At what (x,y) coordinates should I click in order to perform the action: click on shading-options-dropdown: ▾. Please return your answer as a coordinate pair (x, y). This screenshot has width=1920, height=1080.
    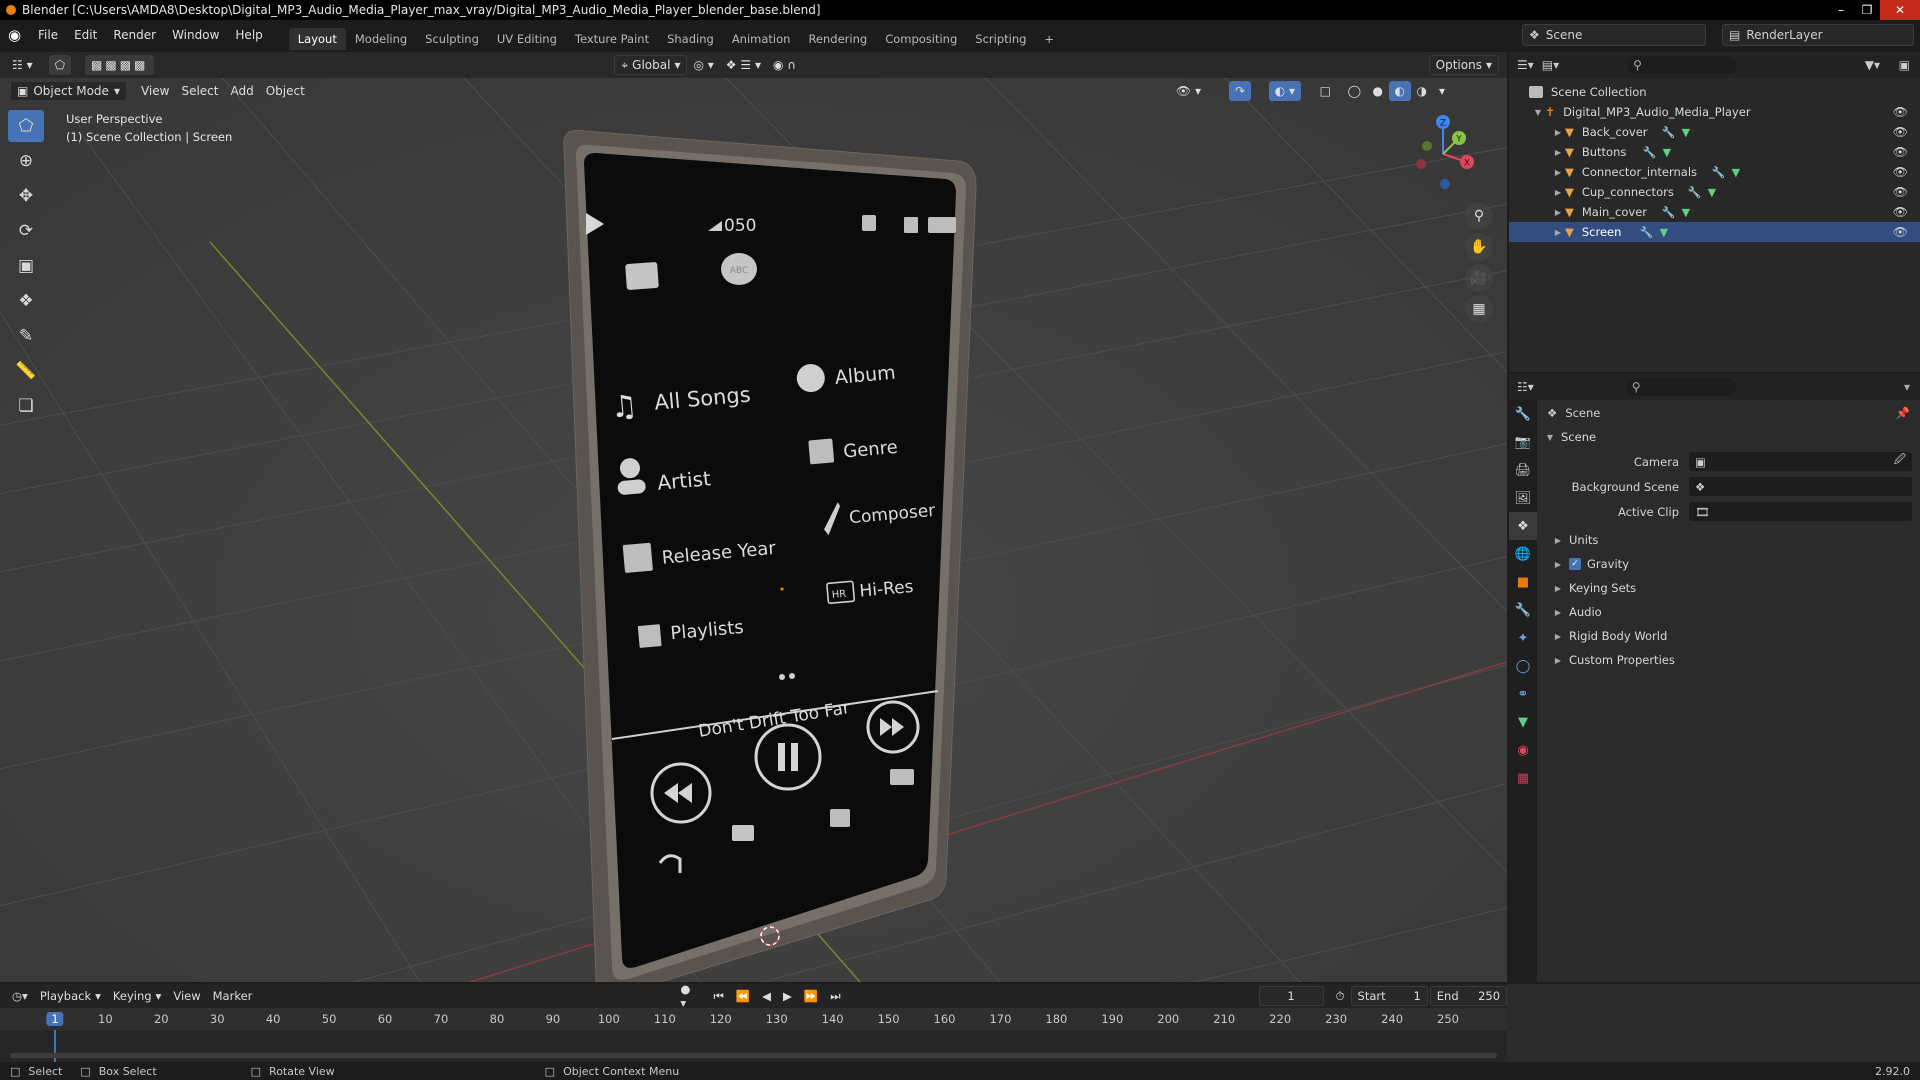
    Looking at the image, I should click on (1442, 91).